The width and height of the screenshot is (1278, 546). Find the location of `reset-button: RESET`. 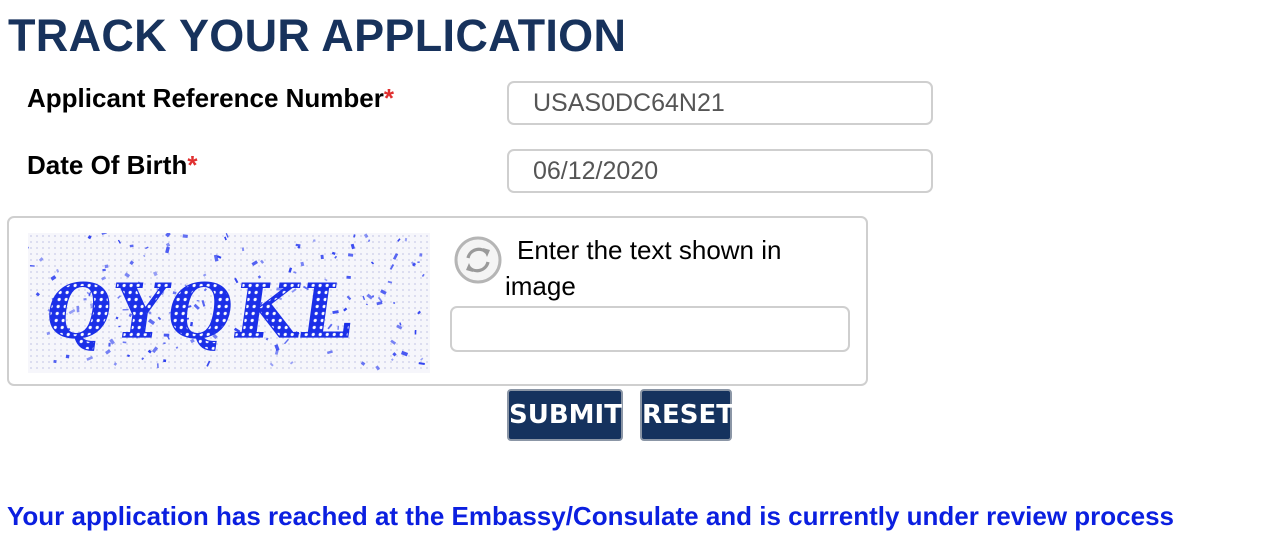

reset-button: RESET is located at coordinates (687, 415).